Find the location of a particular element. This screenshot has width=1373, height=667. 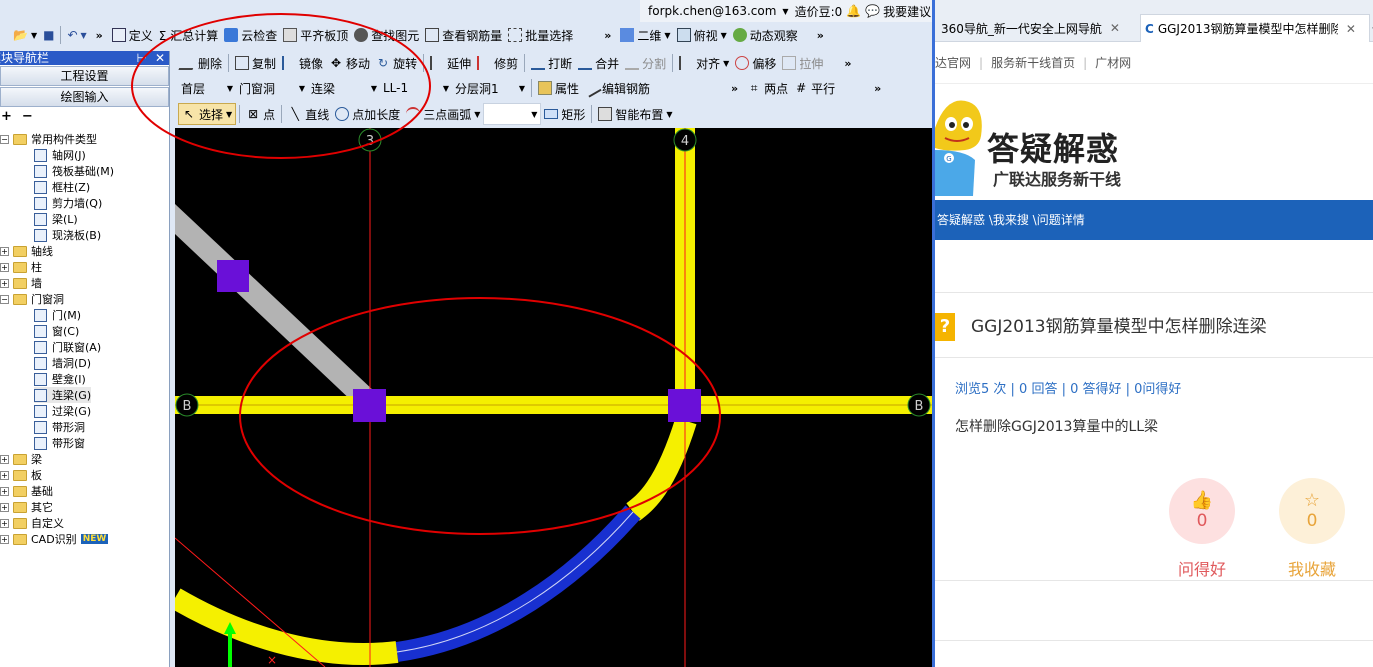

tree-item: 带形窗 is located at coordinates (59, 443).